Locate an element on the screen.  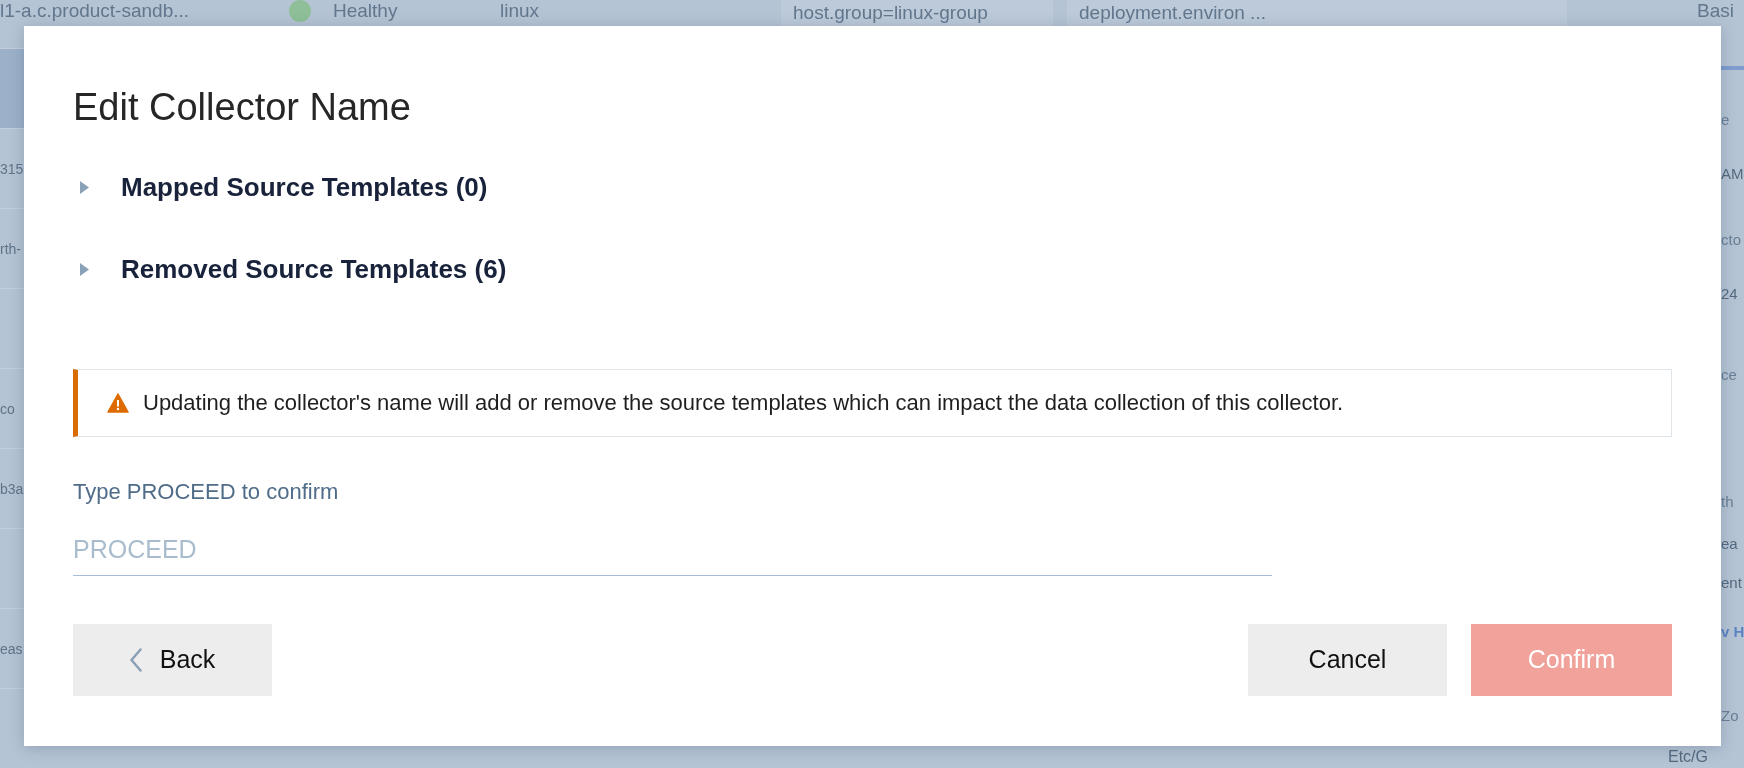
table-cell-text: rth- is located at coordinates (10, 249).